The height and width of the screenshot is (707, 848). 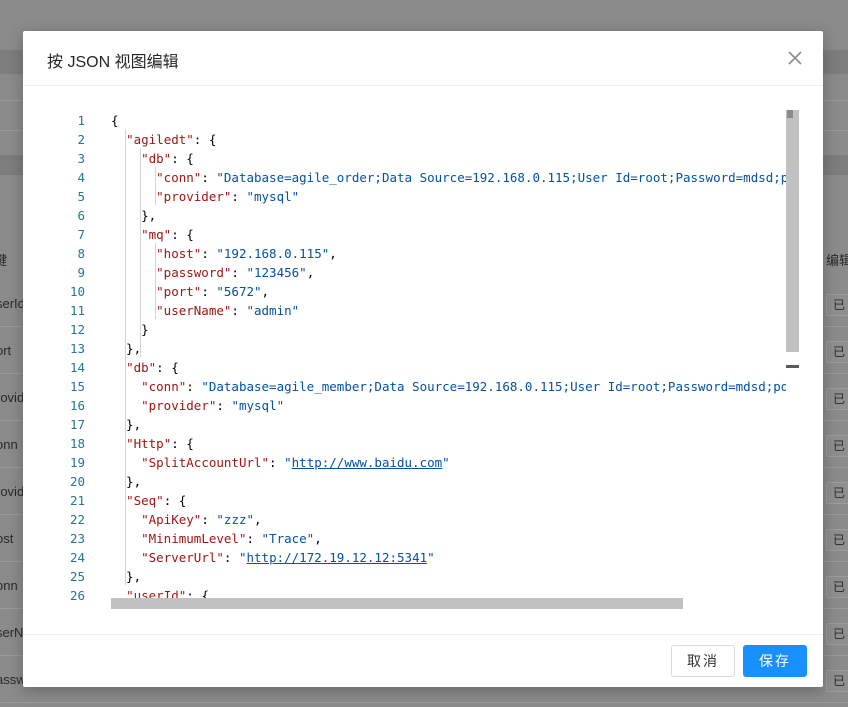 I want to click on code-line: "Http": {, so click(x=152, y=443).